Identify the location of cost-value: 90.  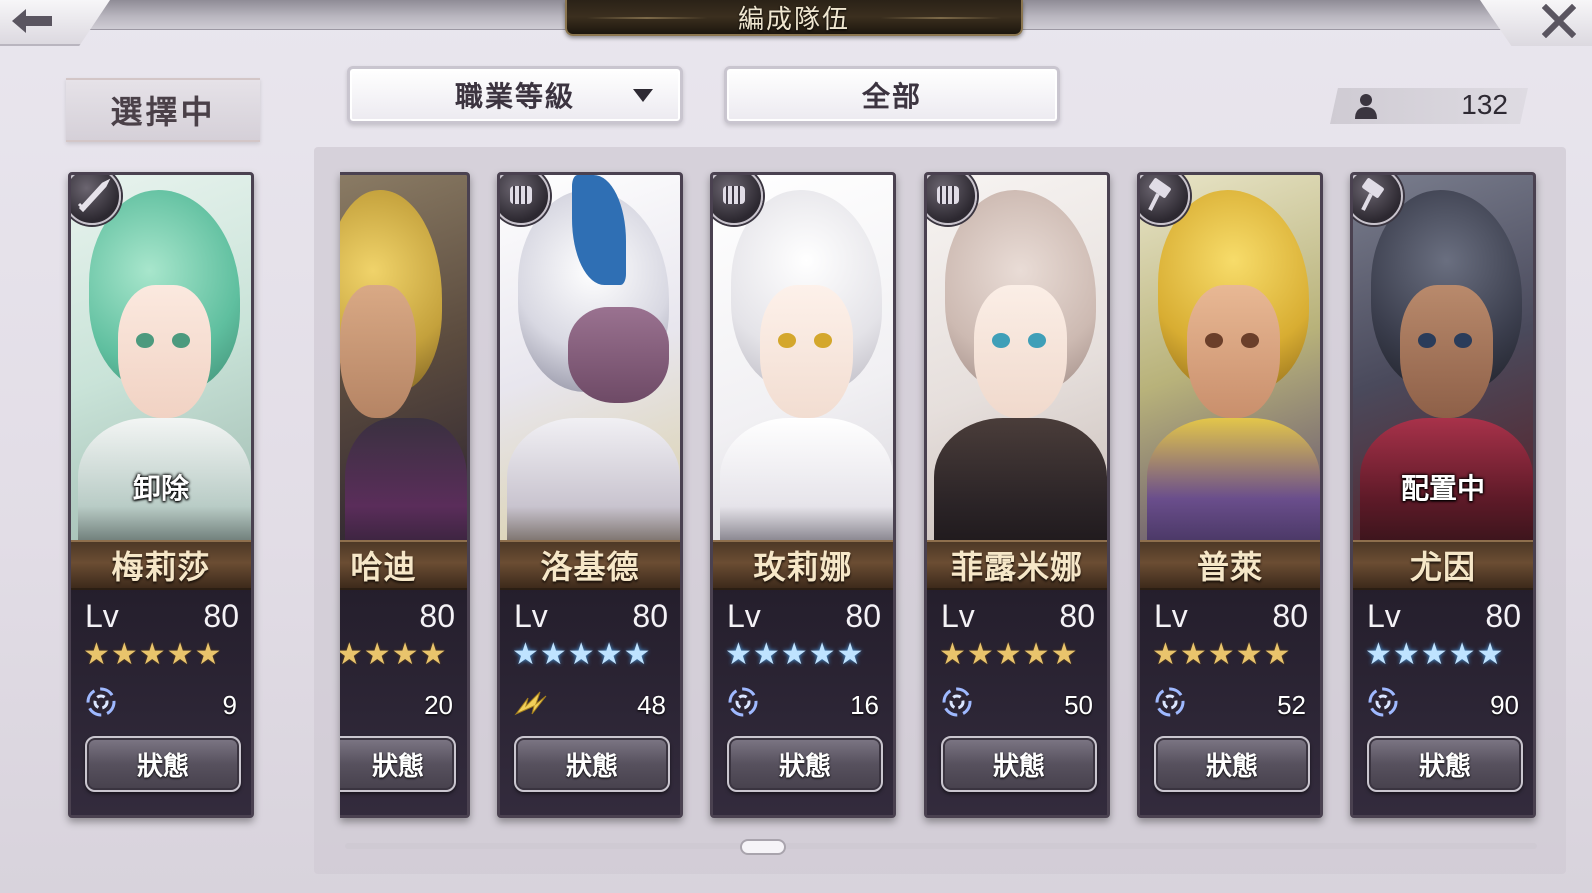
(1504, 705).